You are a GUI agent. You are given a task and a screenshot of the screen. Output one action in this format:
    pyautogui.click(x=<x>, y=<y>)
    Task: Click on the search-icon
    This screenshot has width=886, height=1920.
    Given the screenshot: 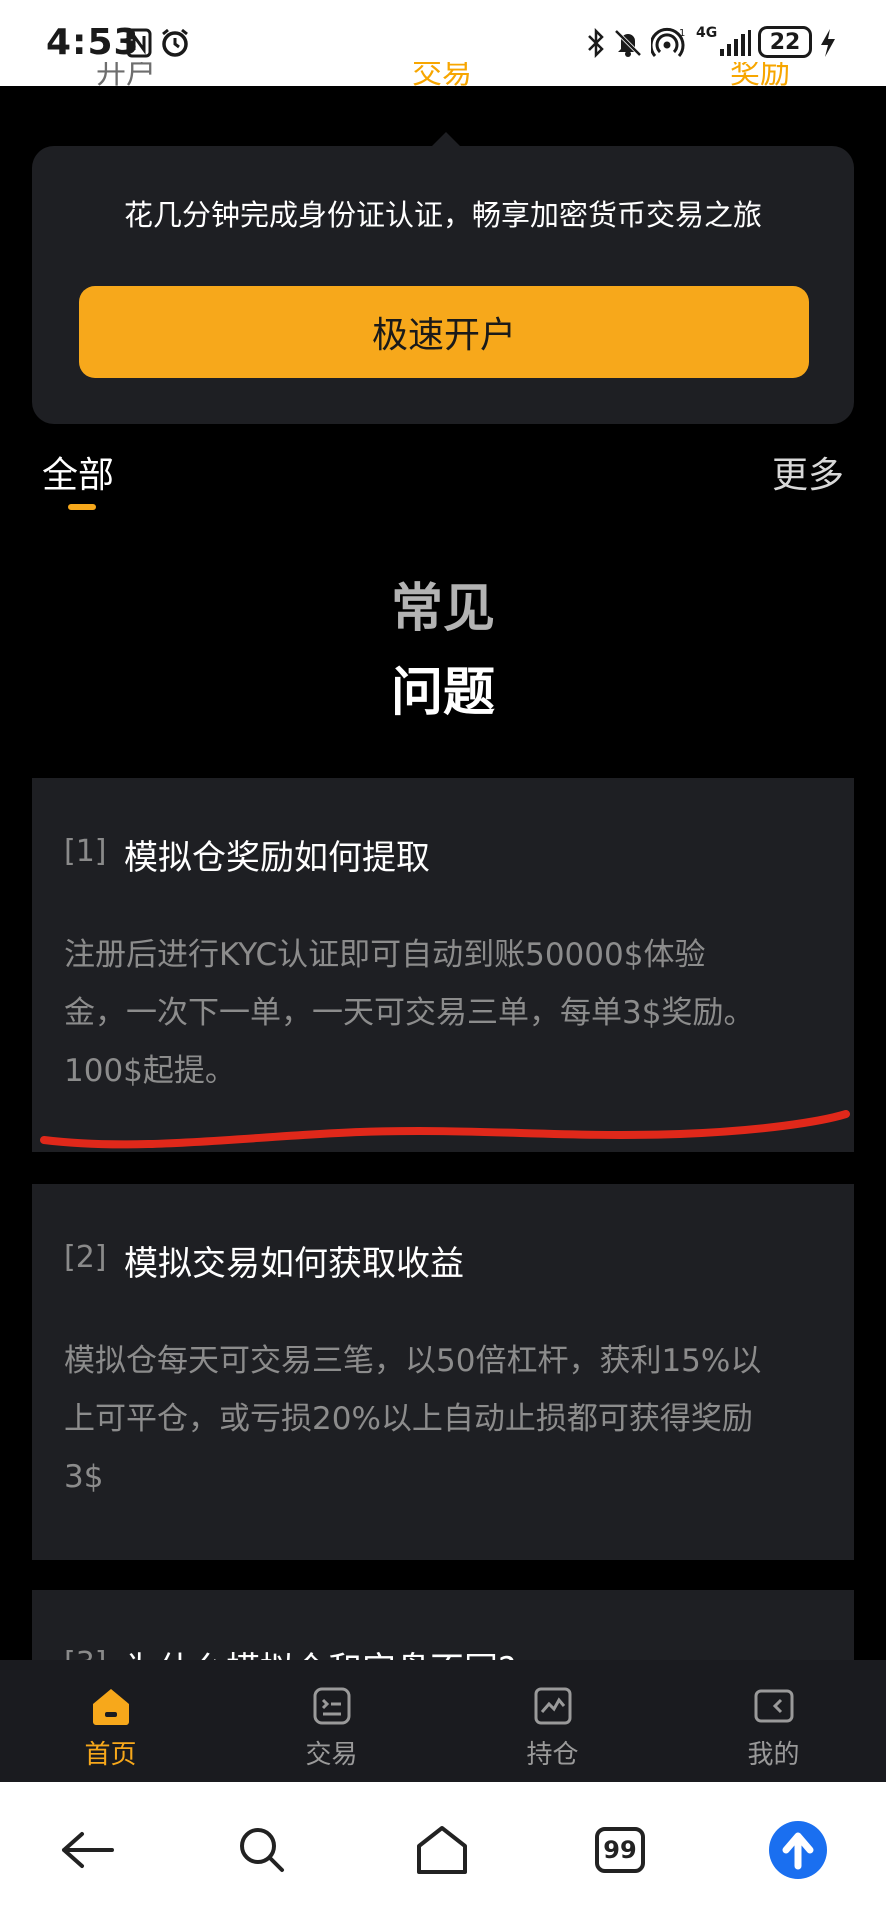 What is the action you would take?
    pyautogui.click(x=262, y=1850)
    